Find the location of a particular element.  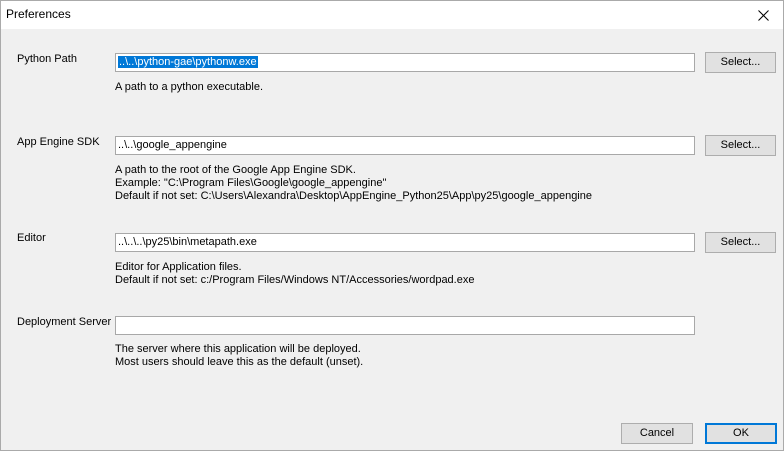

description-line: Editor for Application files. is located at coordinates (178, 267).